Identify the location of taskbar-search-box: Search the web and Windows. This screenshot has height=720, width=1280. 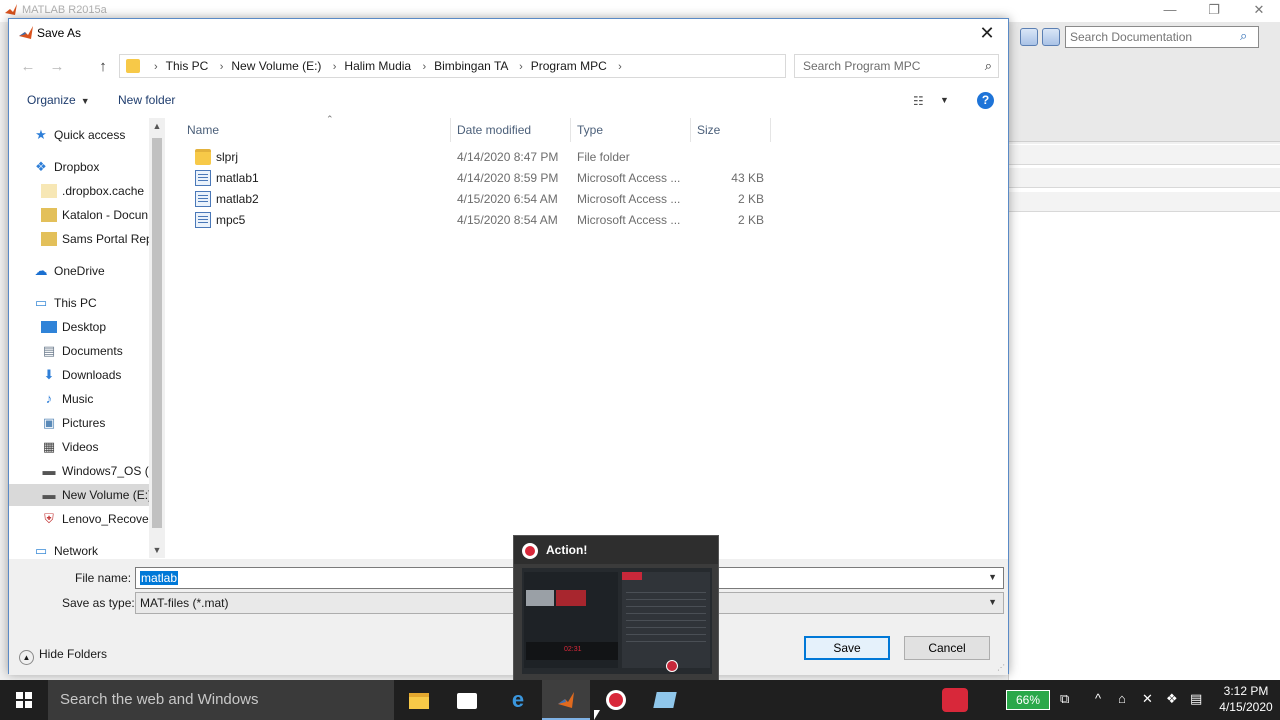
(221, 700).